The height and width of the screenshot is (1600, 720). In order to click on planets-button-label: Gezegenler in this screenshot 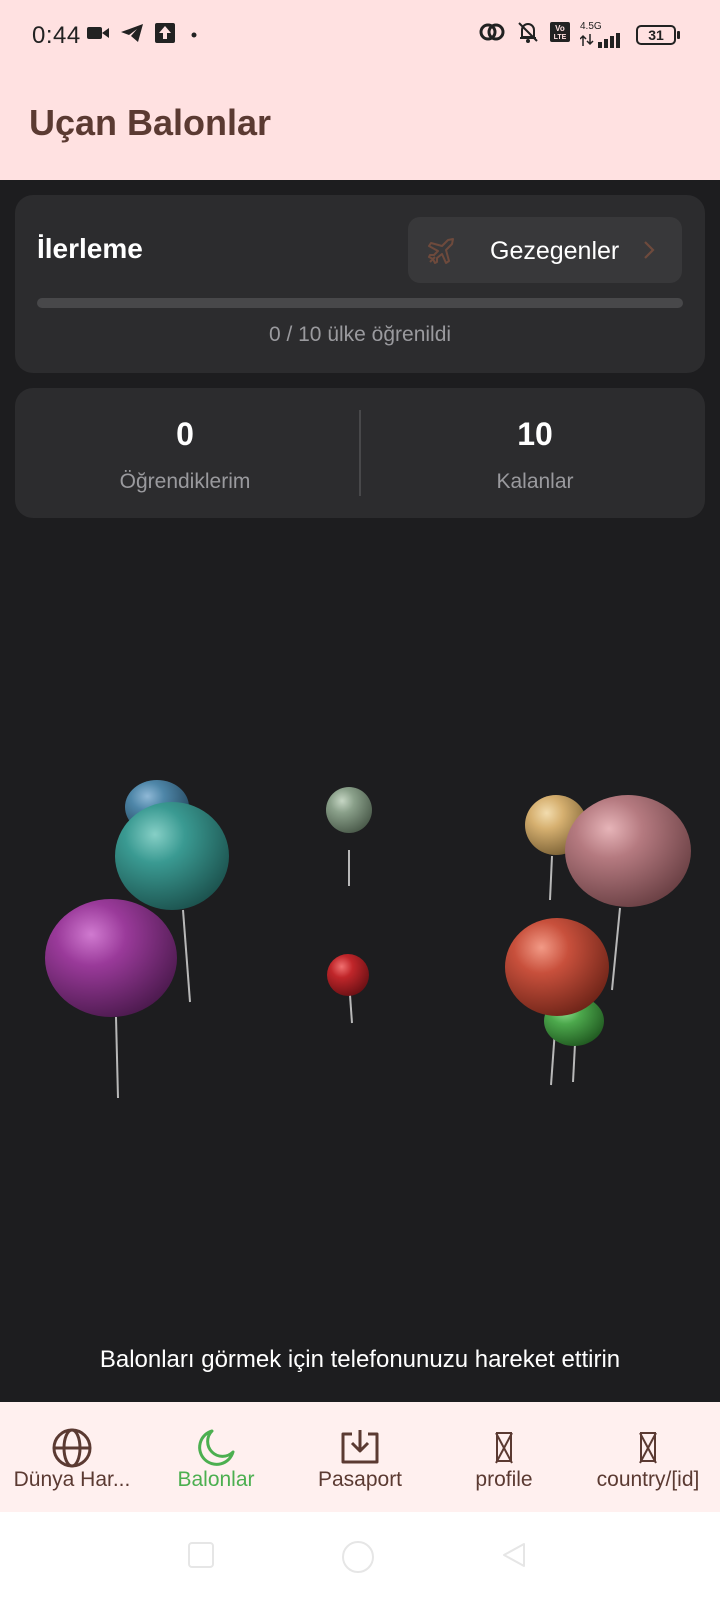, I will do `click(555, 251)`.